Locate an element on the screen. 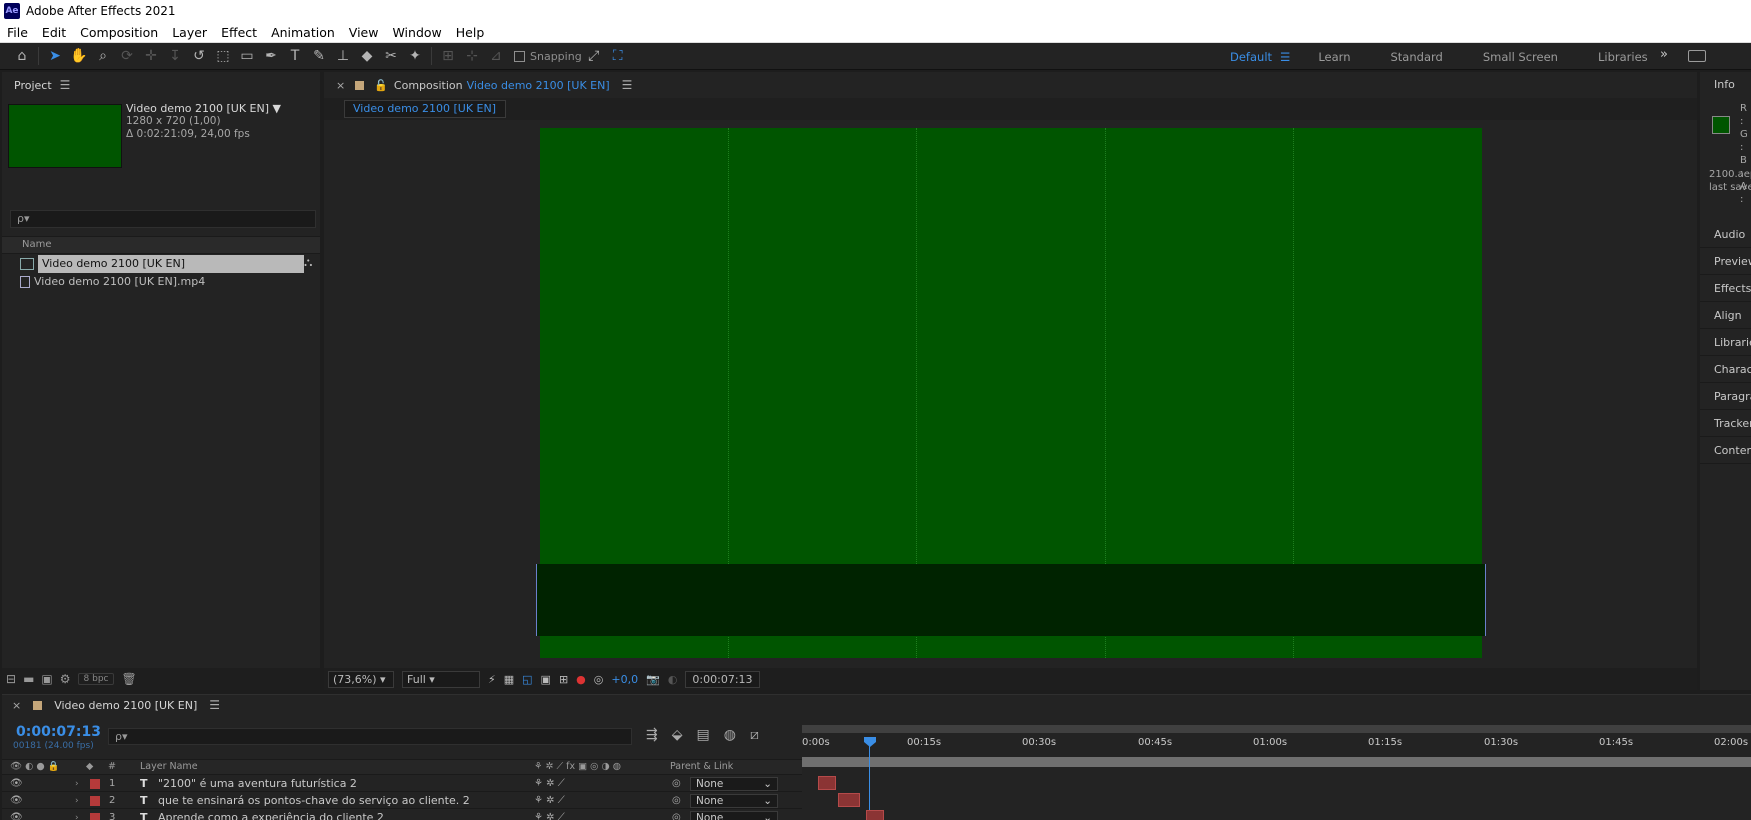 The image size is (1751, 820). layer-name: Aprende como a experiência do cliente 2 is located at coordinates (271, 815).